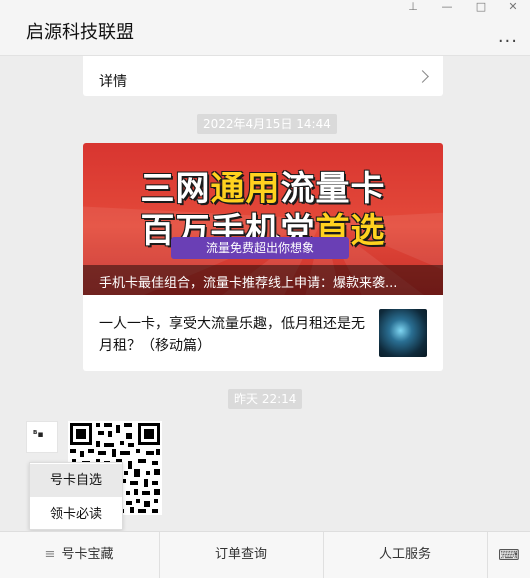 The width and height of the screenshot is (530, 578). Describe the element at coordinates (42, 437) in the screenshot. I see `avatar: ᴮ▪` at that location.